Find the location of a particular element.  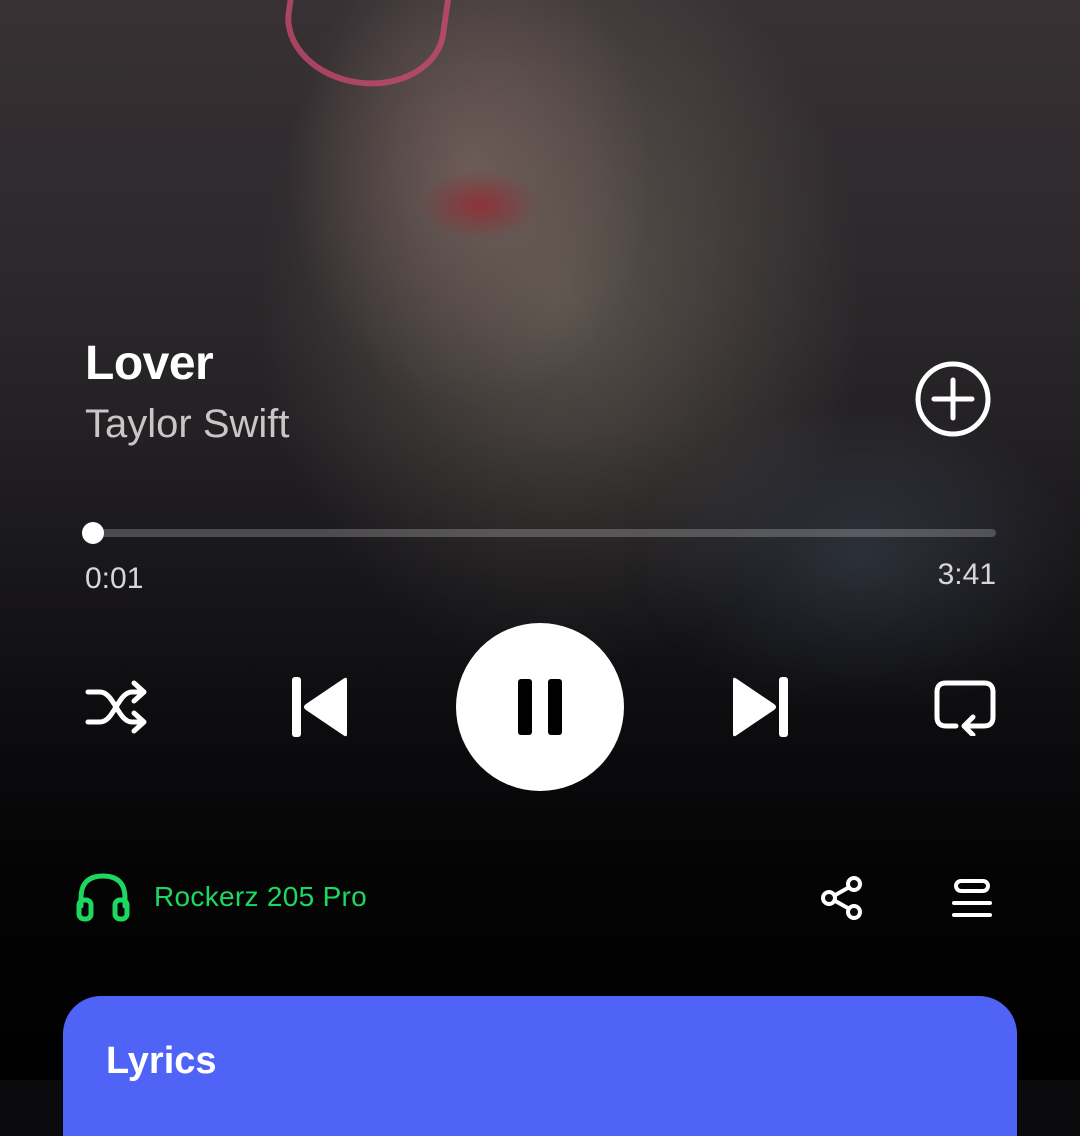

headphones-icon is located at coordinates (103, 897).